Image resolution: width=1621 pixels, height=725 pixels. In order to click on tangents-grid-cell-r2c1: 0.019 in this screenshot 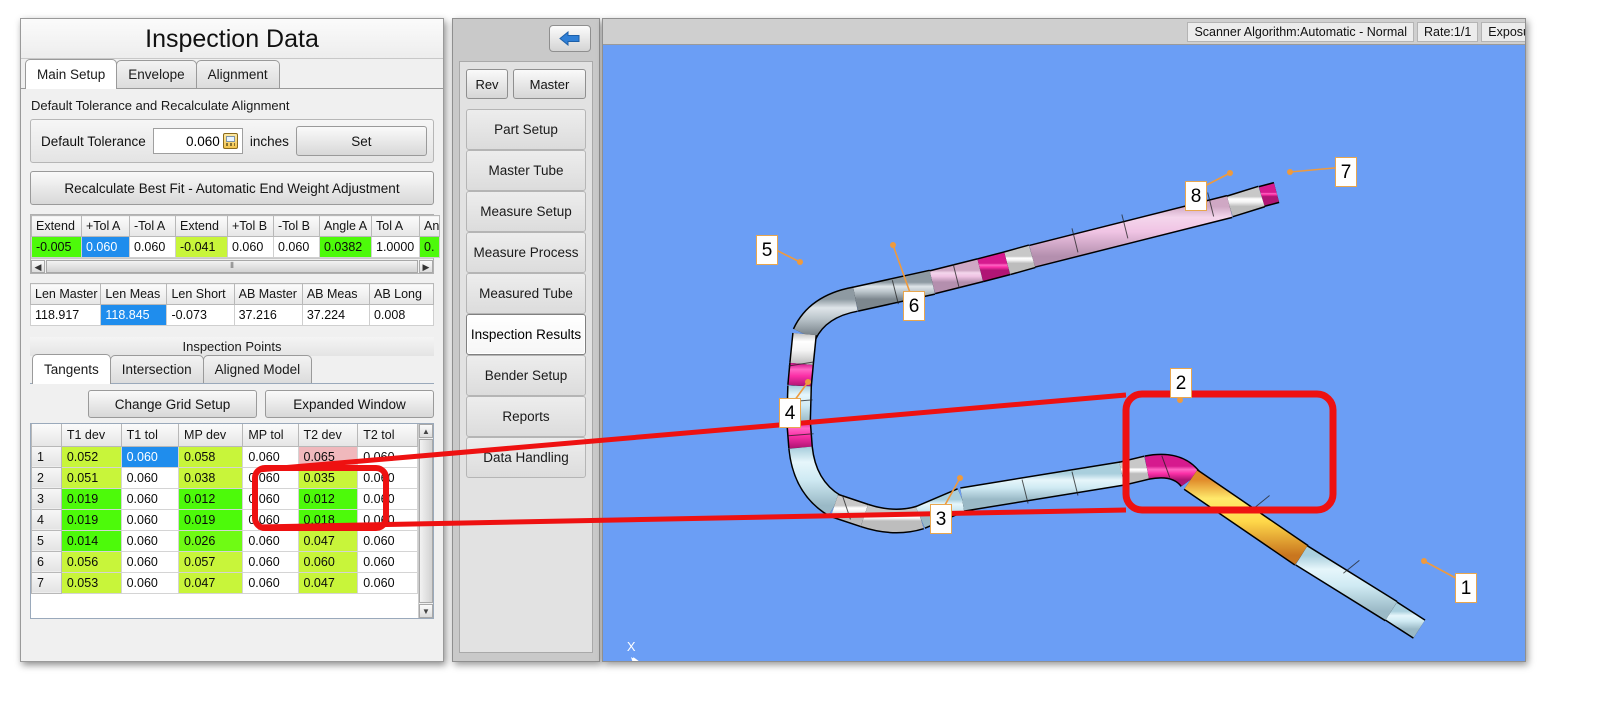, I will do `click(91, 498)`.